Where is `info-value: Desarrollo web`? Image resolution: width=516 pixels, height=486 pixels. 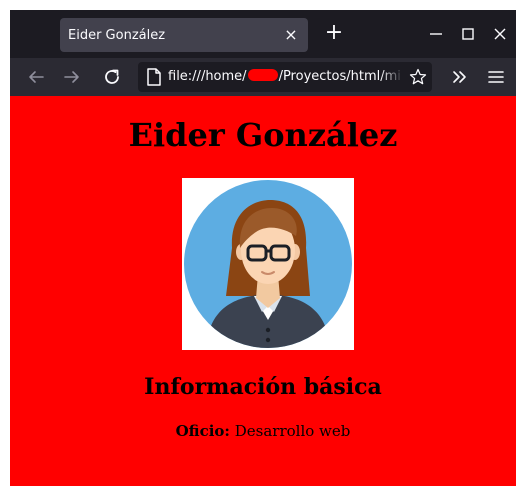
info-value: Desarrollo web is located at coordinates (292, 431).